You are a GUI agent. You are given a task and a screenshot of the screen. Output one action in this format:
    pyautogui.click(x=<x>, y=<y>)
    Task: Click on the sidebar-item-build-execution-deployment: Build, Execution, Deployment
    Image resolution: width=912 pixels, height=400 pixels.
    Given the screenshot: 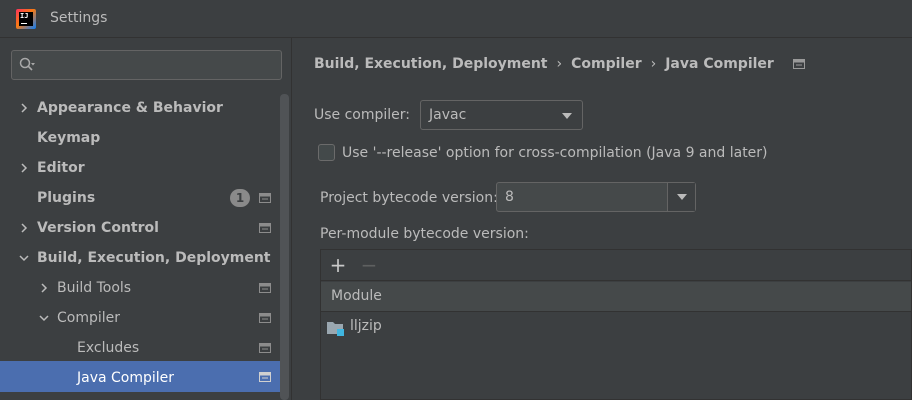 What is the action you would take?
    pyautogui.click(x=140, y=258)
    